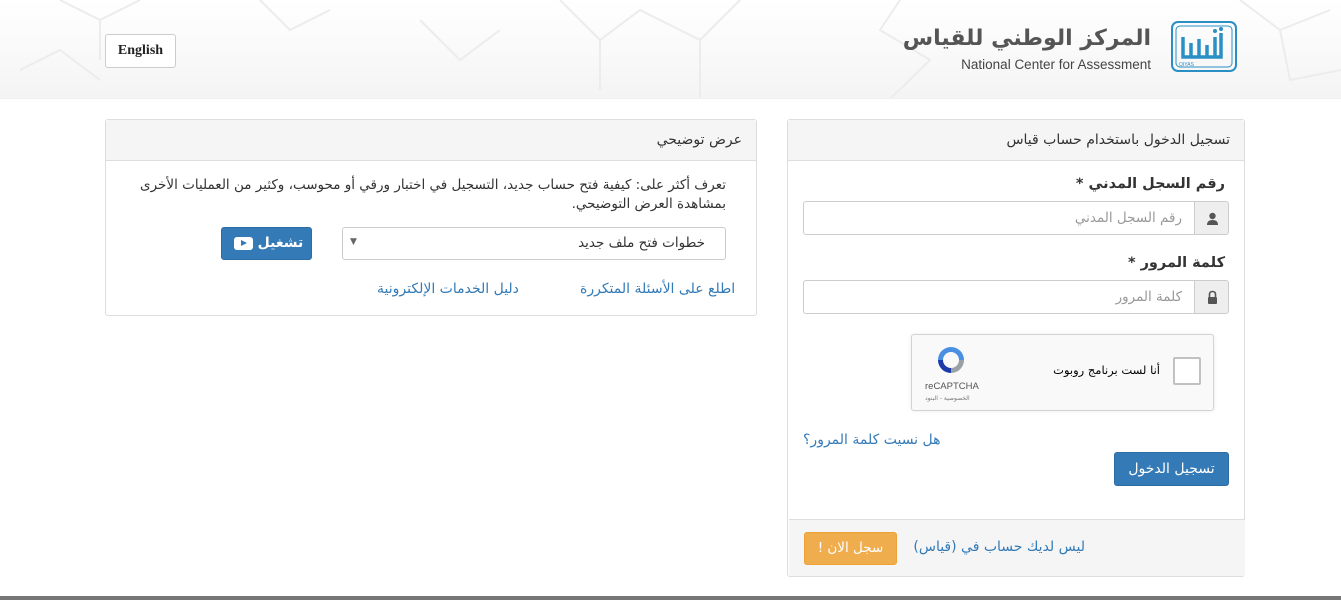 Image resolution: width=1341 pixels, height=600 pixels. What do you see at coordinates (243, 243) in the screenshot?
I see `youtube-play-icon` at bounding box center [243, 243].